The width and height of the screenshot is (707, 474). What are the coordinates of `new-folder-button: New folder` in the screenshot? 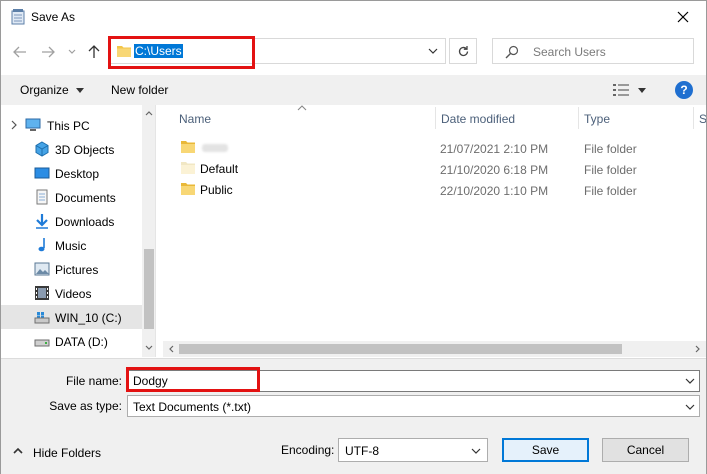 It's located at (139, 90).